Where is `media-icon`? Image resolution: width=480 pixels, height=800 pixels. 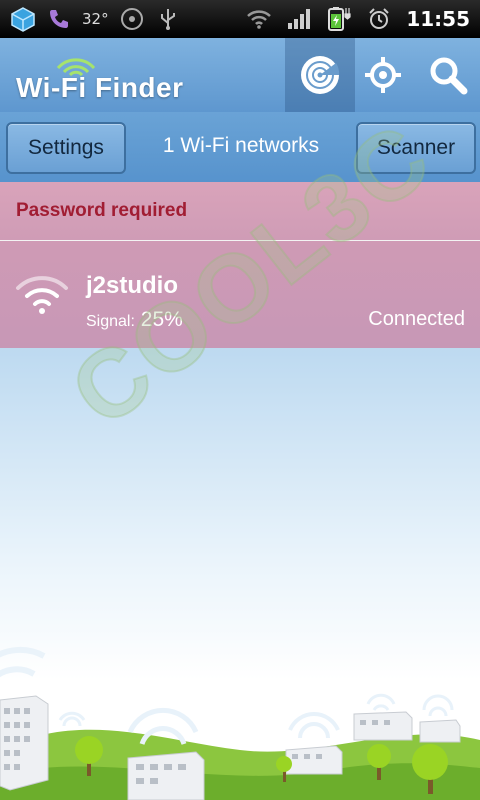
media-icon is located at coordinates (132, 19).